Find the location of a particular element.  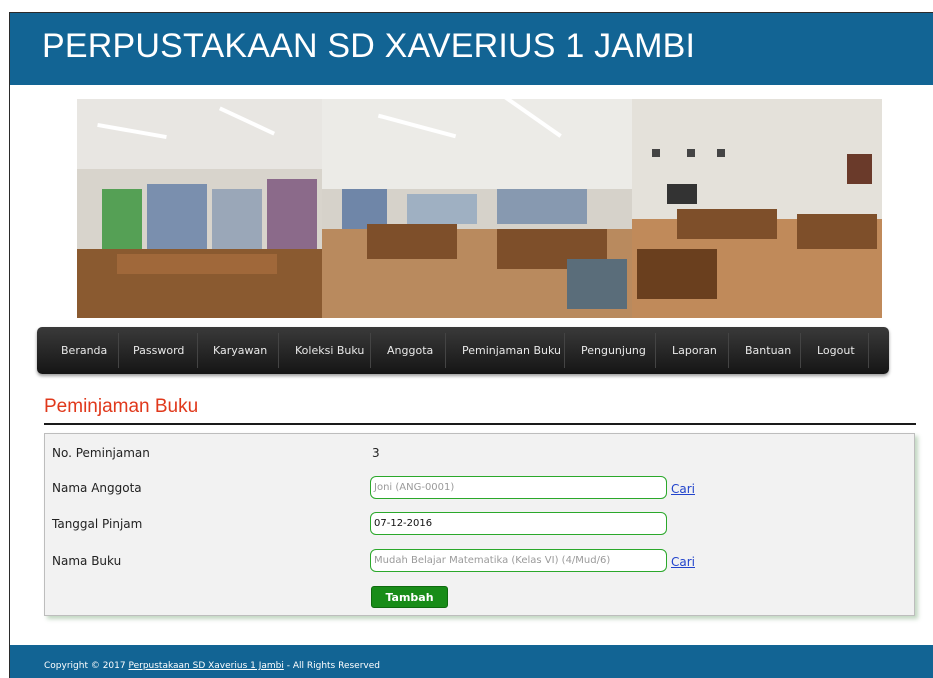

cari-anggota-link: Cari is located at coordinates (683, 489).